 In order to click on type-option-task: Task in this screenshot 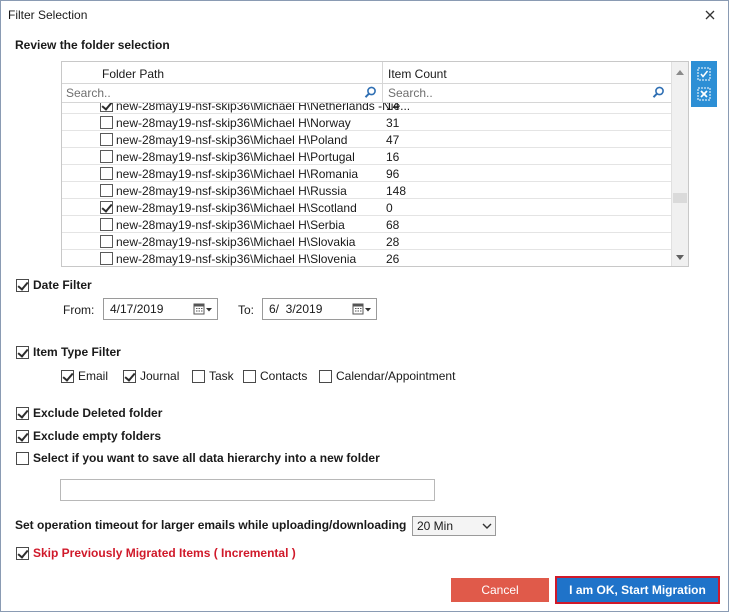, I will do `click(213, 376)`.